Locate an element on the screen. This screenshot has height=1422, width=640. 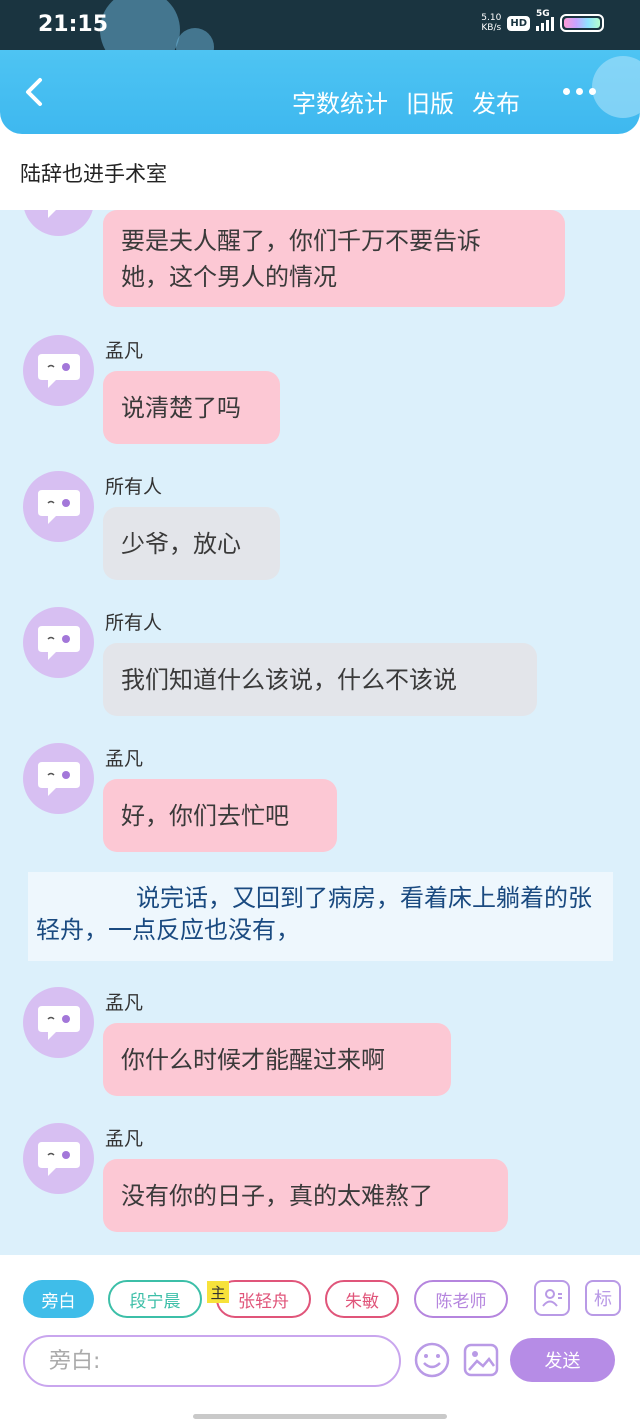
narration-block: 说完话，又回到了病房，看着床上躺着的张轻舟，一点反应也没有， is located at coordinates (320, 916).